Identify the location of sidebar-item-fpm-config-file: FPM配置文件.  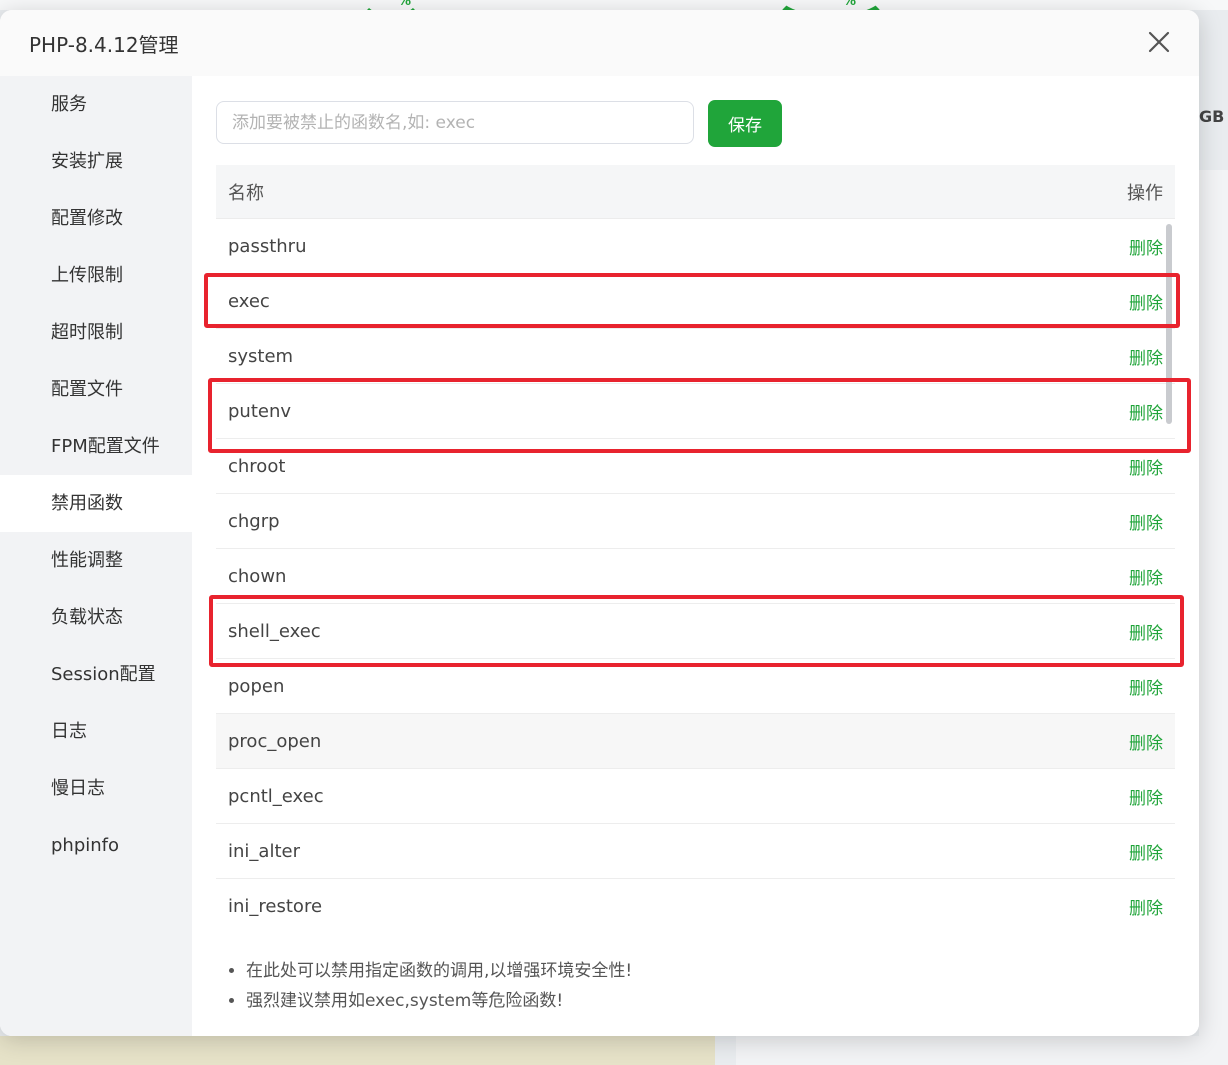
(96, 446).